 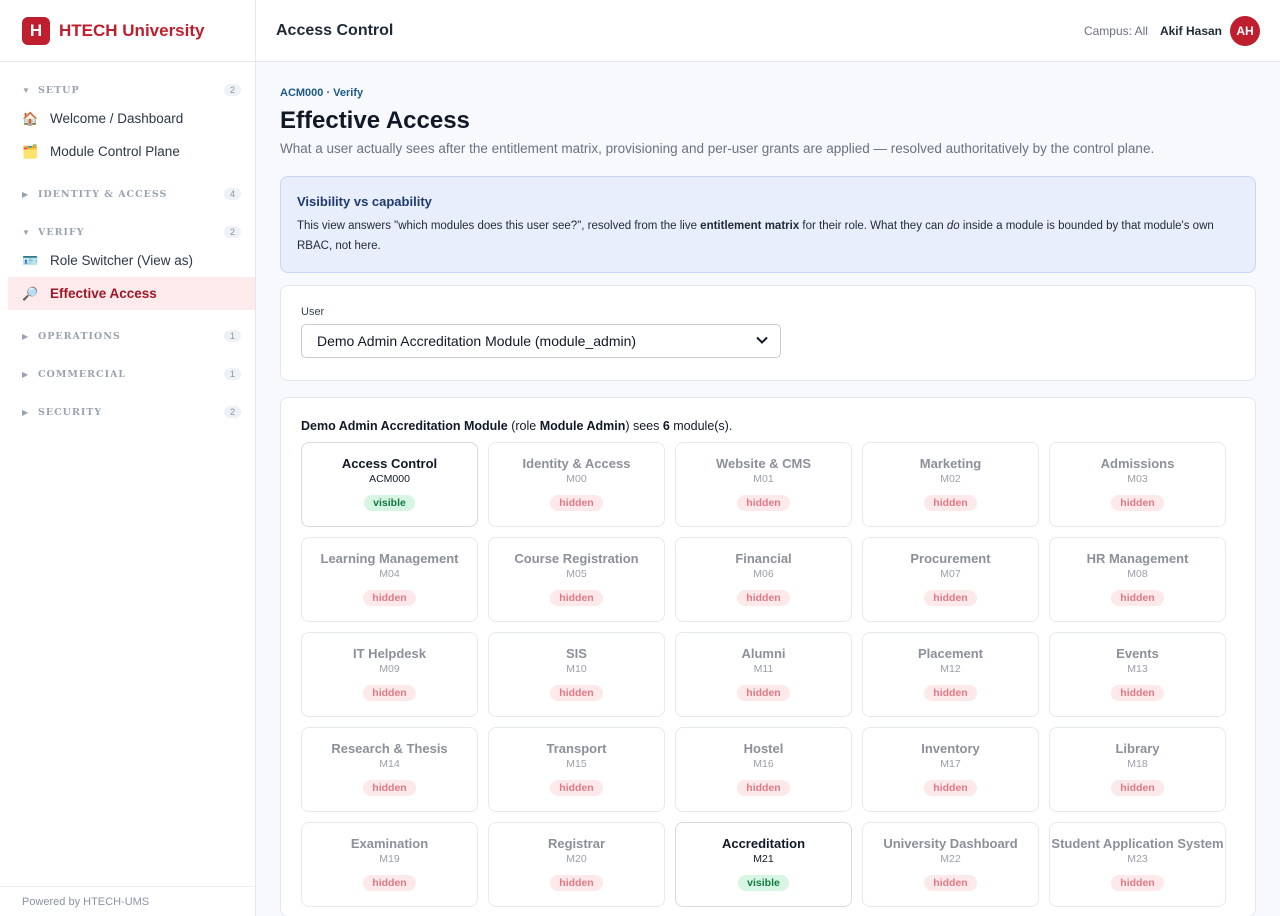 I want to click on module-code: M04, so click(x=389, y=574).